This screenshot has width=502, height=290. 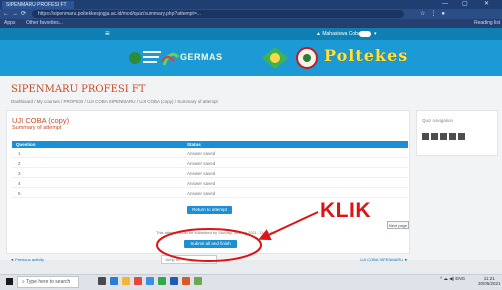 I want to click on kemenkes-logo, so click(x=145, y=58).